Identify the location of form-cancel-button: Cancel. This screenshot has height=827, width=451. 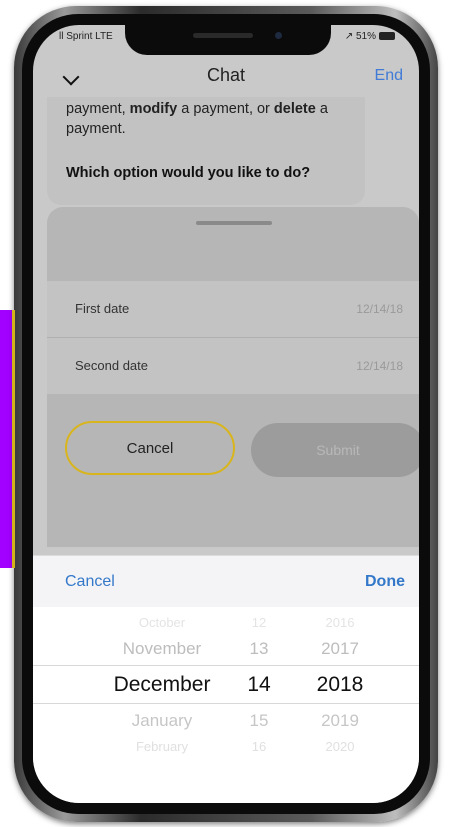
(150, 448).